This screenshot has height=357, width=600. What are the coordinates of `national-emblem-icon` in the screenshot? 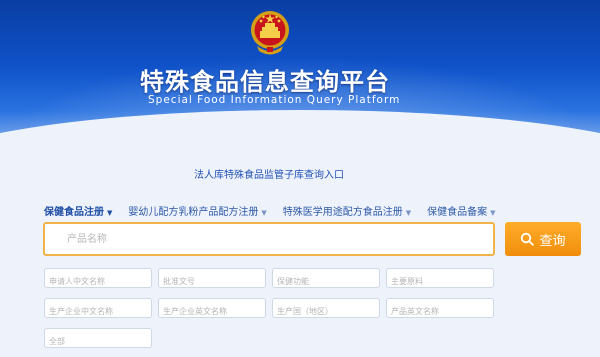 It's located at (270, 33).